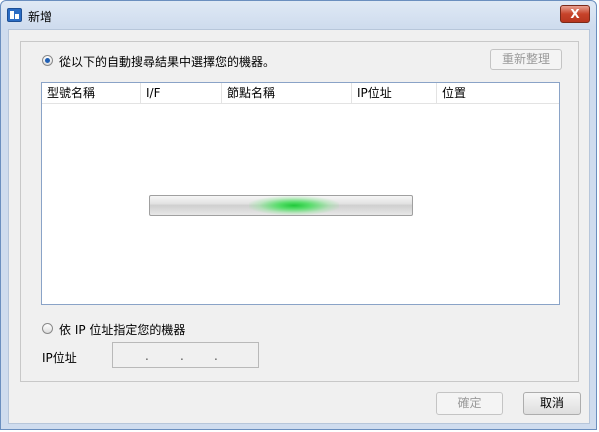 The height and width of the screenshot is (432, 599). What do you see at coordinates (294, 205) in the screenshot?
I see `progress-indicator` at bounding box center [294, 205].